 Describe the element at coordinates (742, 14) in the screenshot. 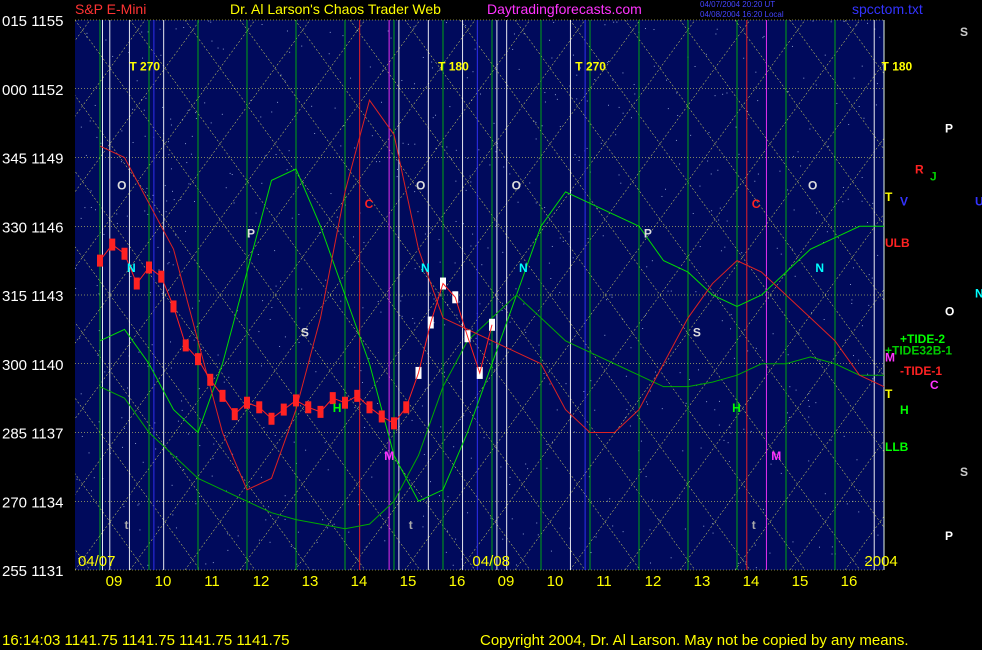

I see `timestamp-local: 04/08/2004 16:20 Local` at that location.